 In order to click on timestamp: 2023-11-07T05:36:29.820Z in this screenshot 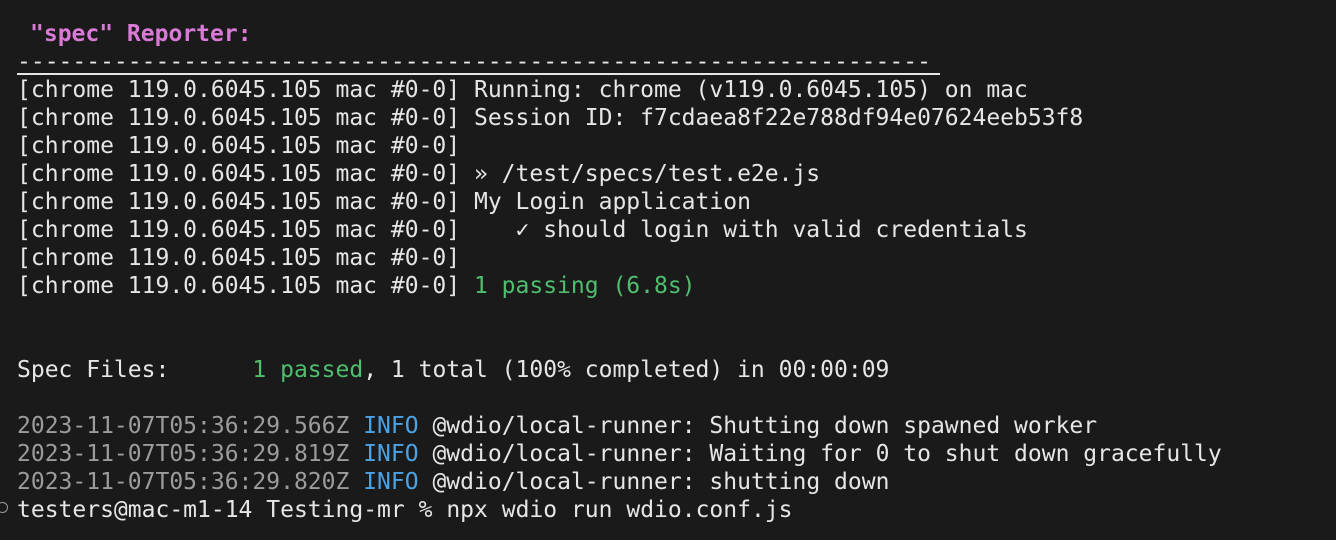, I will do `click(183, 482)`.